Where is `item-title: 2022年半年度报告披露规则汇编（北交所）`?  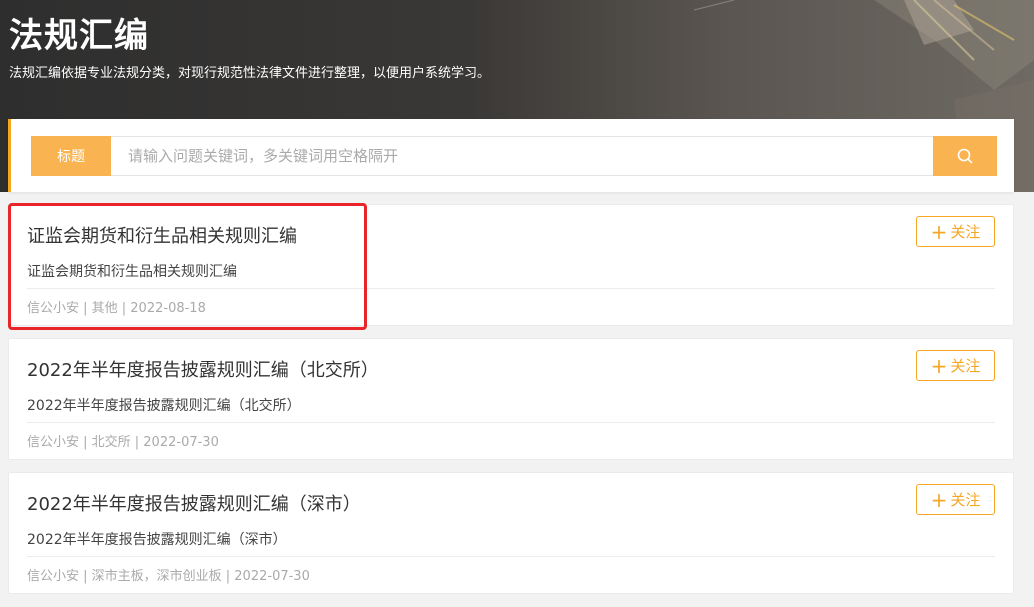 item-title: 2022年半年度报告披露规则汇编（北交所） is located at coordinates (203, 369).